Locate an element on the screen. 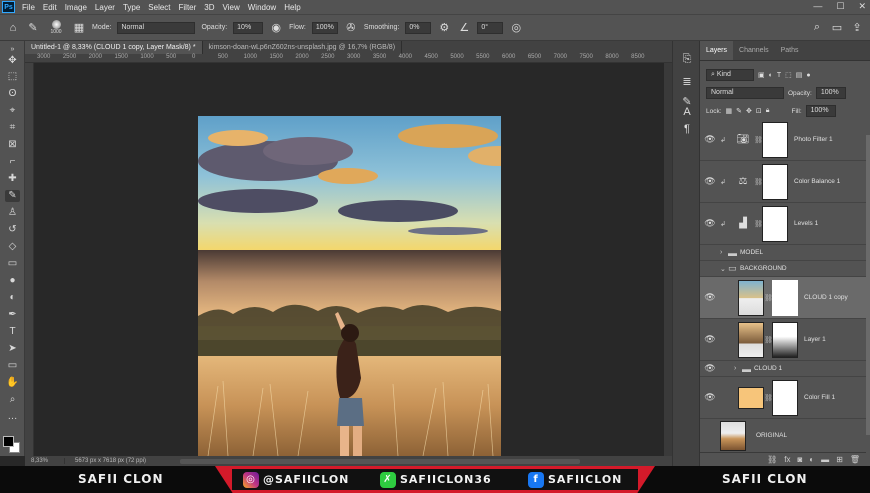 The image size is (870, 493). link-layers-icon: ⛓︎ is located at coordinates (772, 459).